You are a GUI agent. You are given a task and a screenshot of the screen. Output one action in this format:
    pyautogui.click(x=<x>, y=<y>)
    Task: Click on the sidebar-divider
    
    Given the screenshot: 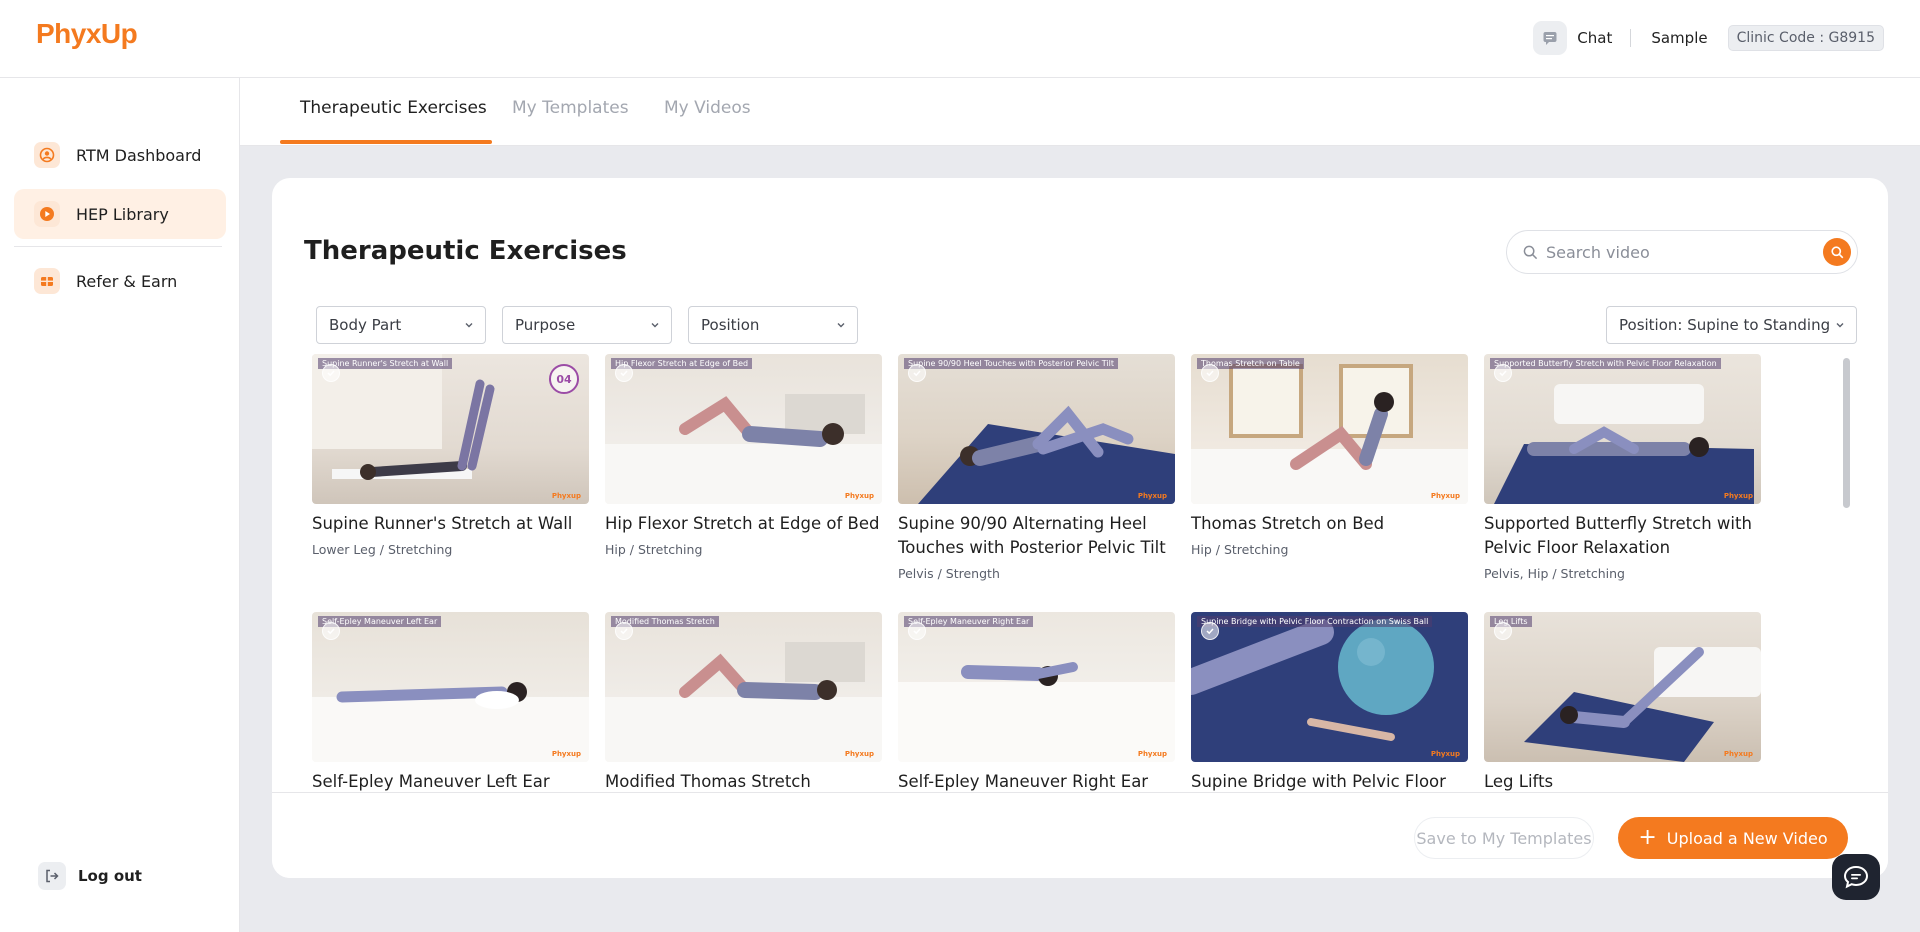 What is the action you would take?
    pyautogui.click(x=118, y=246)
    